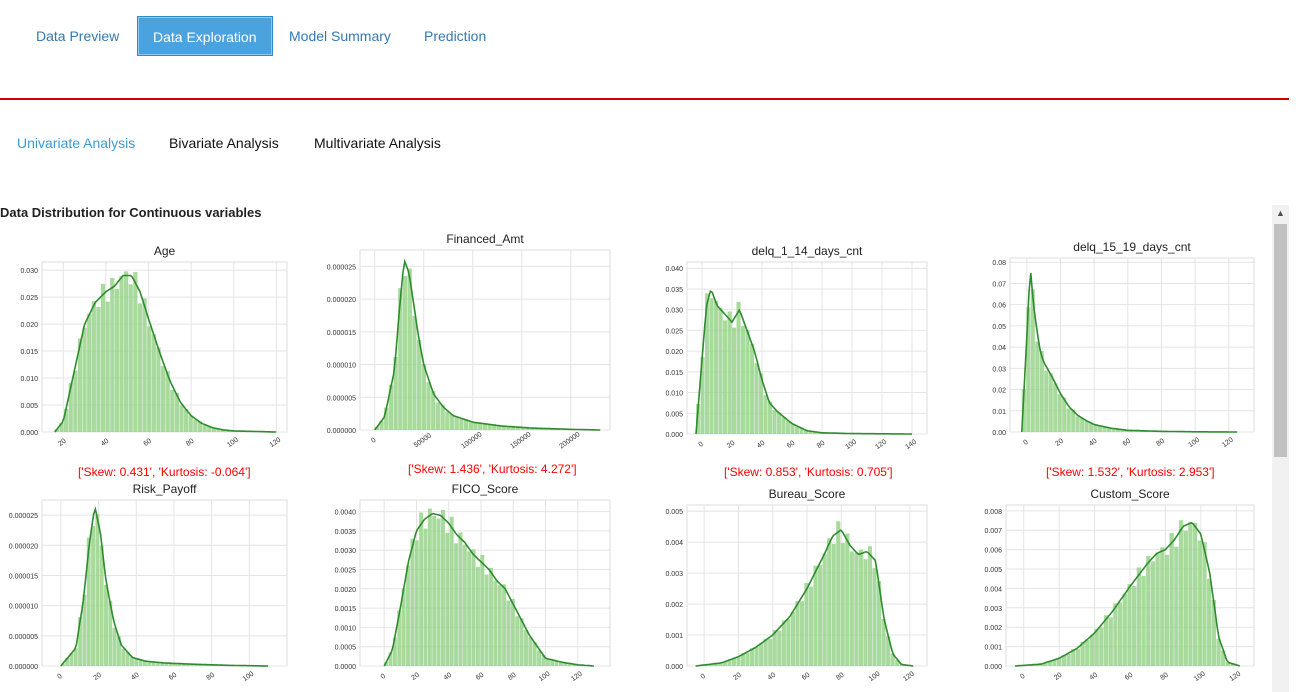 This screenshot has width=1307, height=692. Describe the element at coordinates (377, 143) in the screenshot. I see `subtab-multivariate-analysis: Multivariate Analysis` at that location.